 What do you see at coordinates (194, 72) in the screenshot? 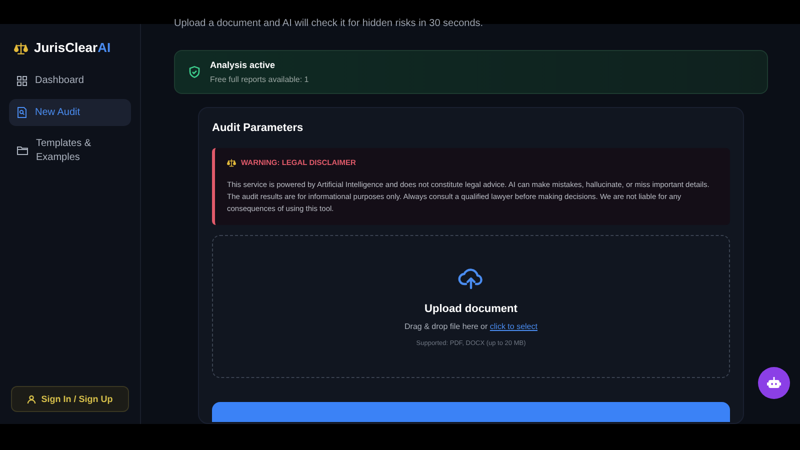
I see `shield-check-icon` at bounding box center [194, 72].